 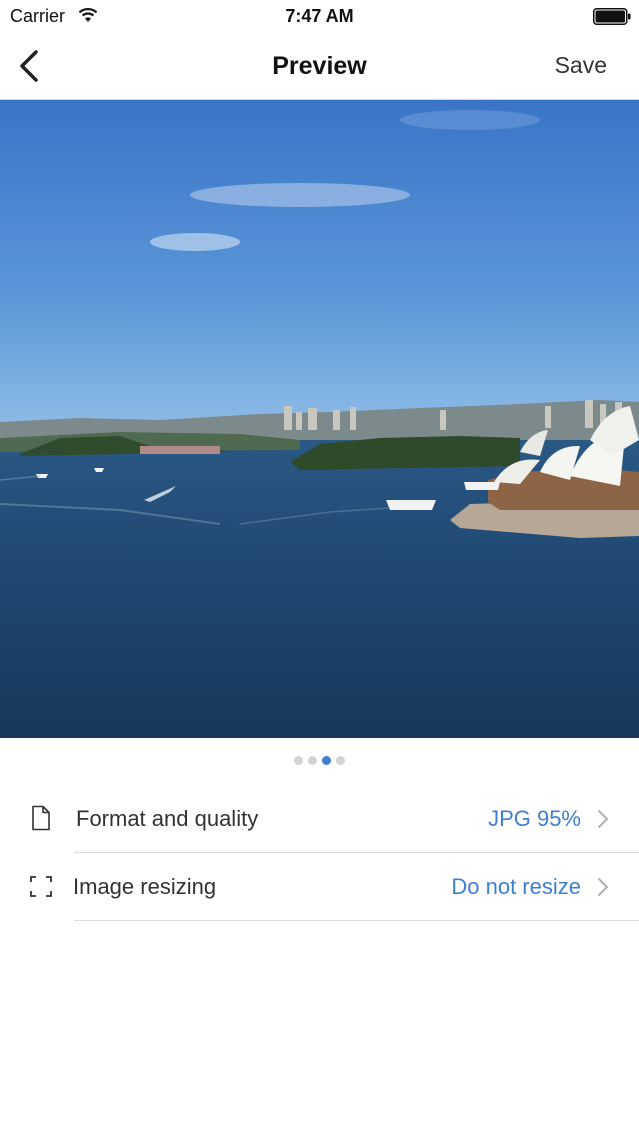 I want to click on page-dot-active, so click(x=326, y=760).